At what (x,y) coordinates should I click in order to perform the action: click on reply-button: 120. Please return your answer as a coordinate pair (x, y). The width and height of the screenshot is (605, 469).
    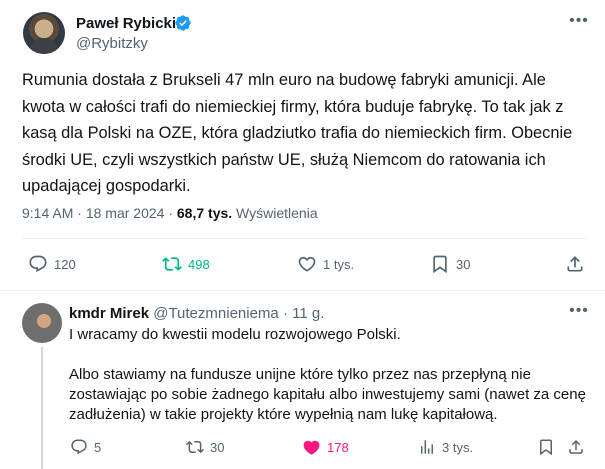
    Looking at the image, I should click on (52, 264).